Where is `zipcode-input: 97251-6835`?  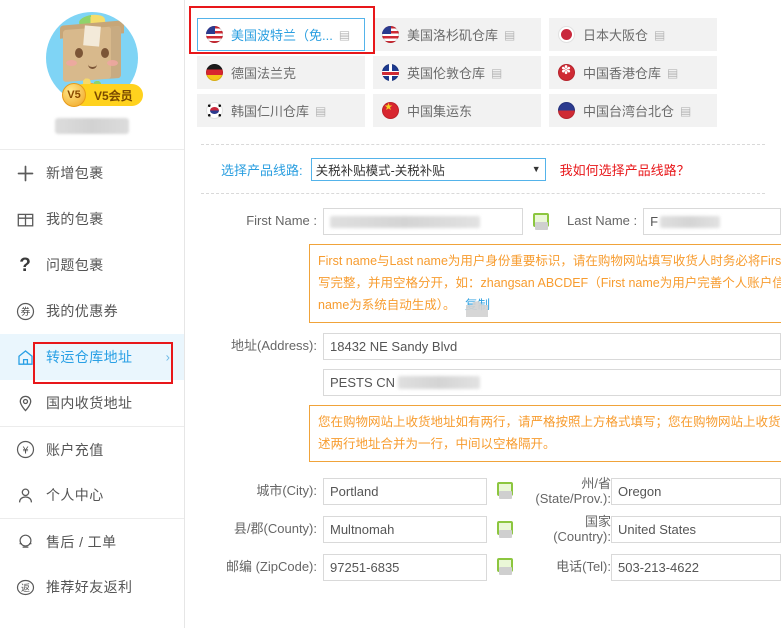 zipcode-input: 97251-6835 is located at coordinates (405, 567).